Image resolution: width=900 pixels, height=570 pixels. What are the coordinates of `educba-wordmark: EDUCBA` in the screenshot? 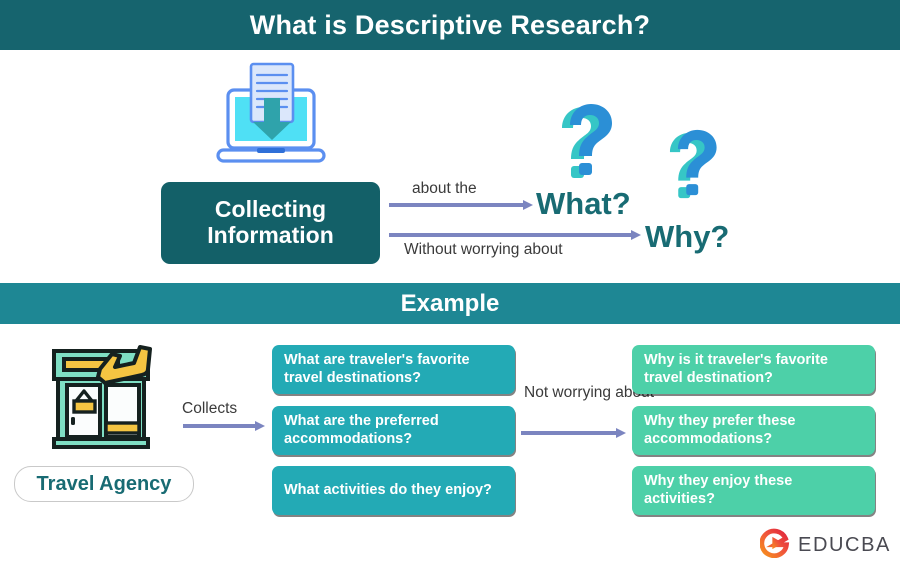 It's located at (844, 545).